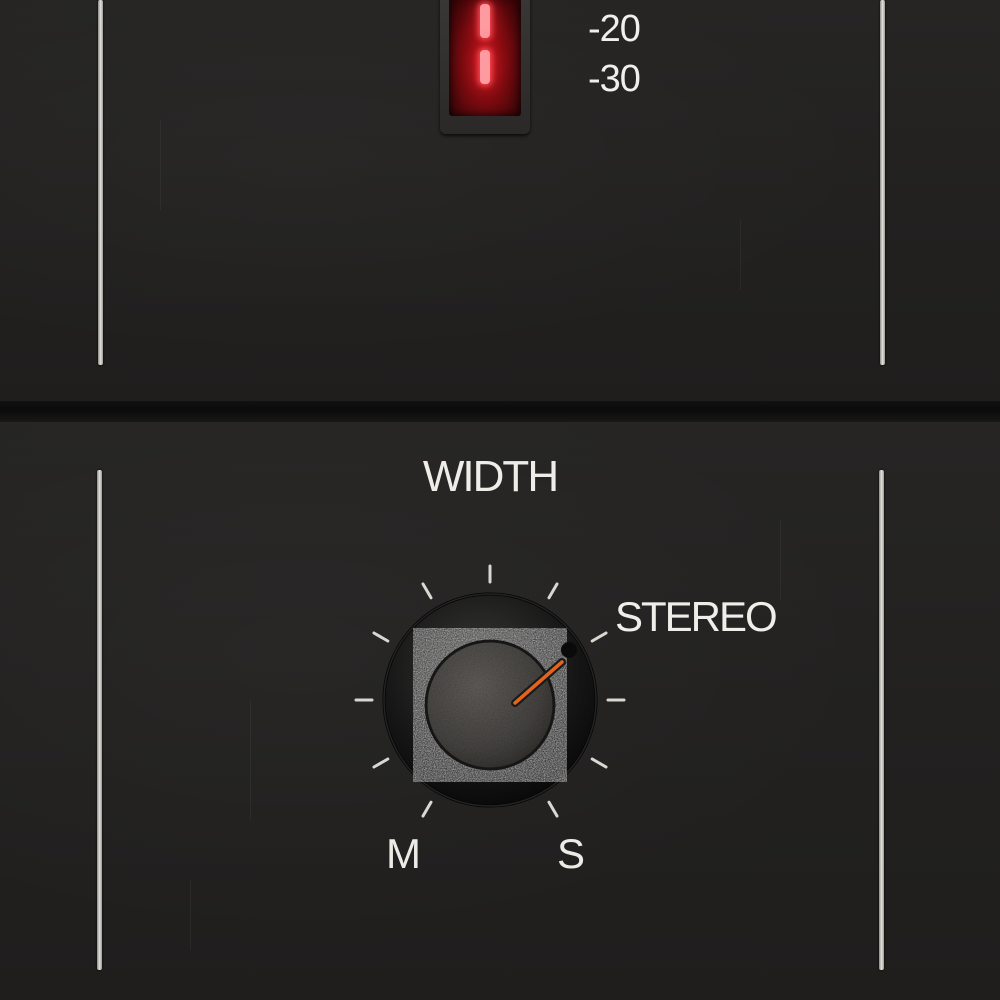 The width and height of the screenshot is (1000, 1000). Describe the element at coordinates (614, 29) in the screenshot. I see `meter-scale-label: -20` at that location.